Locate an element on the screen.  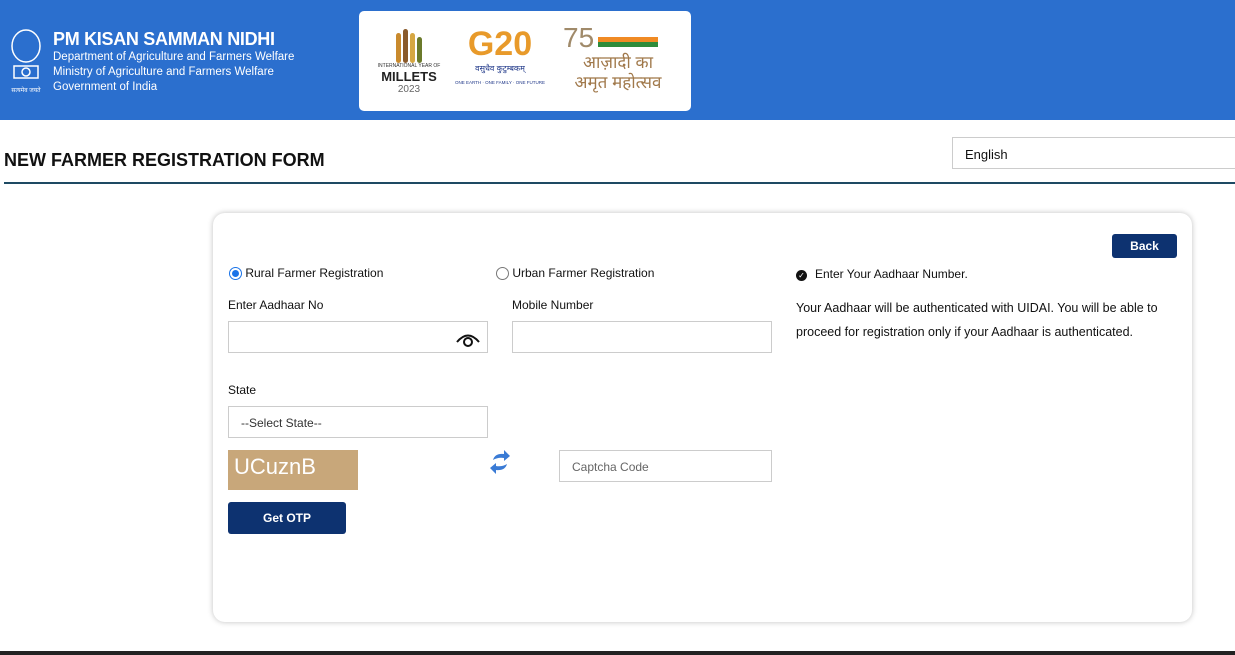
state-label: State is located at coordinates (242, 390).